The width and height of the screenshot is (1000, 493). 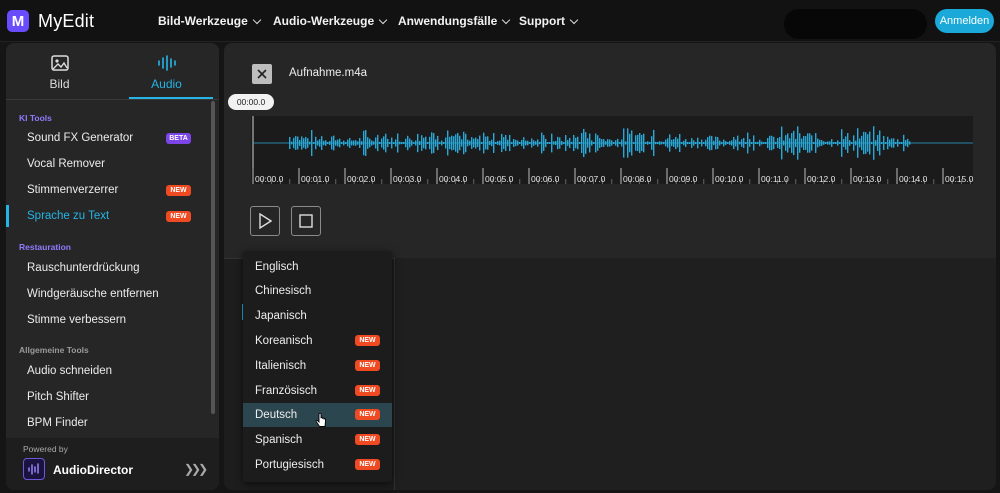 What do you see at coordinates (286, 391) in the screenshot?
I see `language-label: Französisch` at bounding box center [286, 391].